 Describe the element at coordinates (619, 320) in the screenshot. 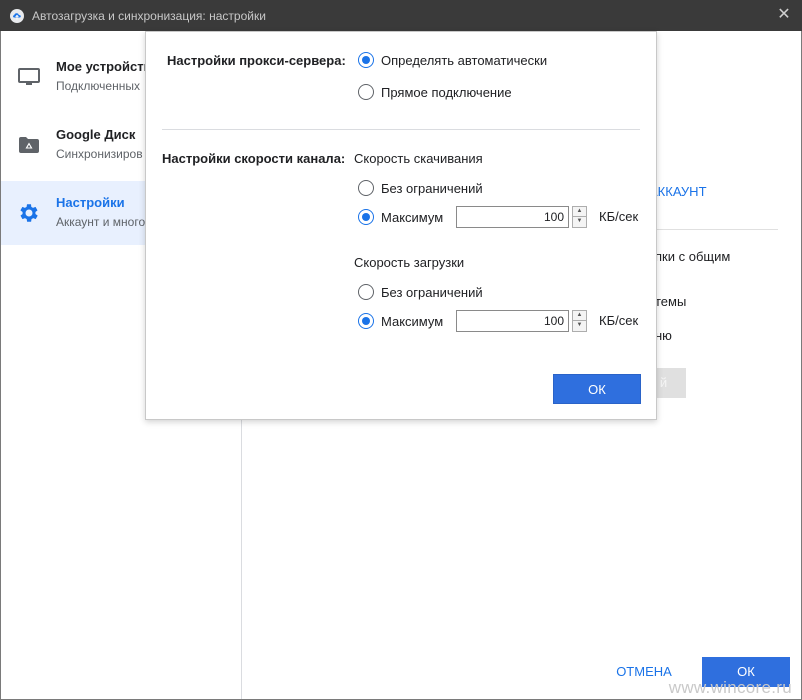

I see `upload-unit-label: КБ/сек` at that location.